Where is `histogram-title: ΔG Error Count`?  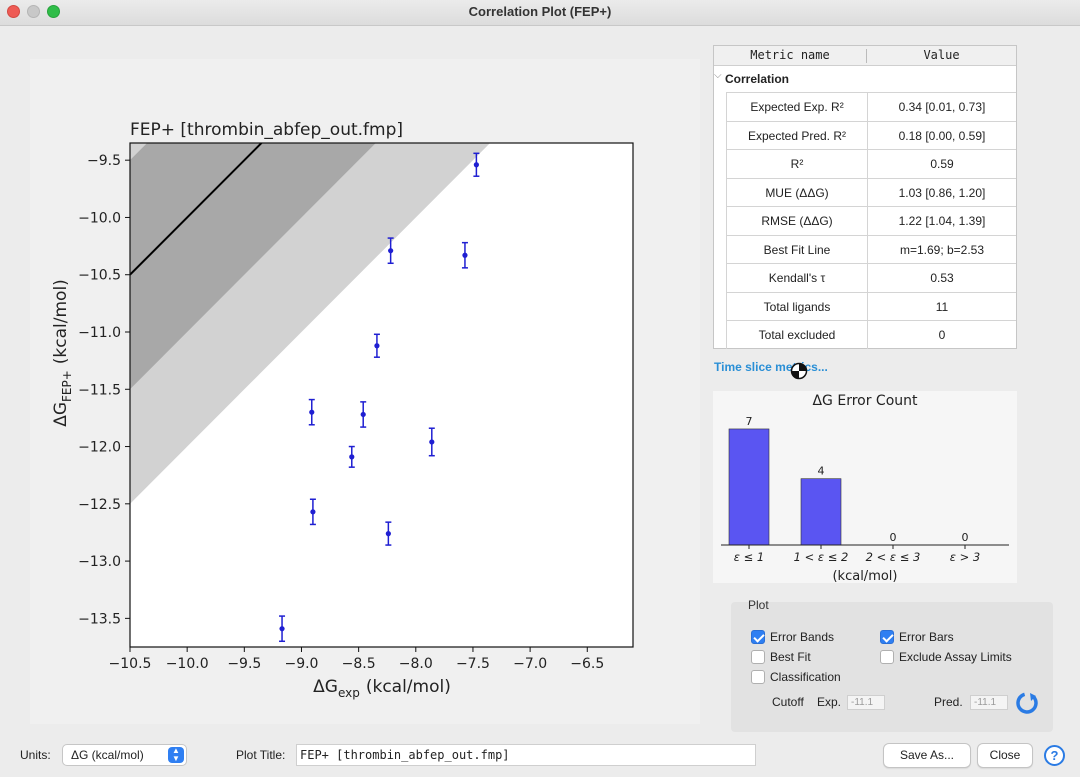
histogram-title: ΔG Error Count is located at coordinates (865, 401).